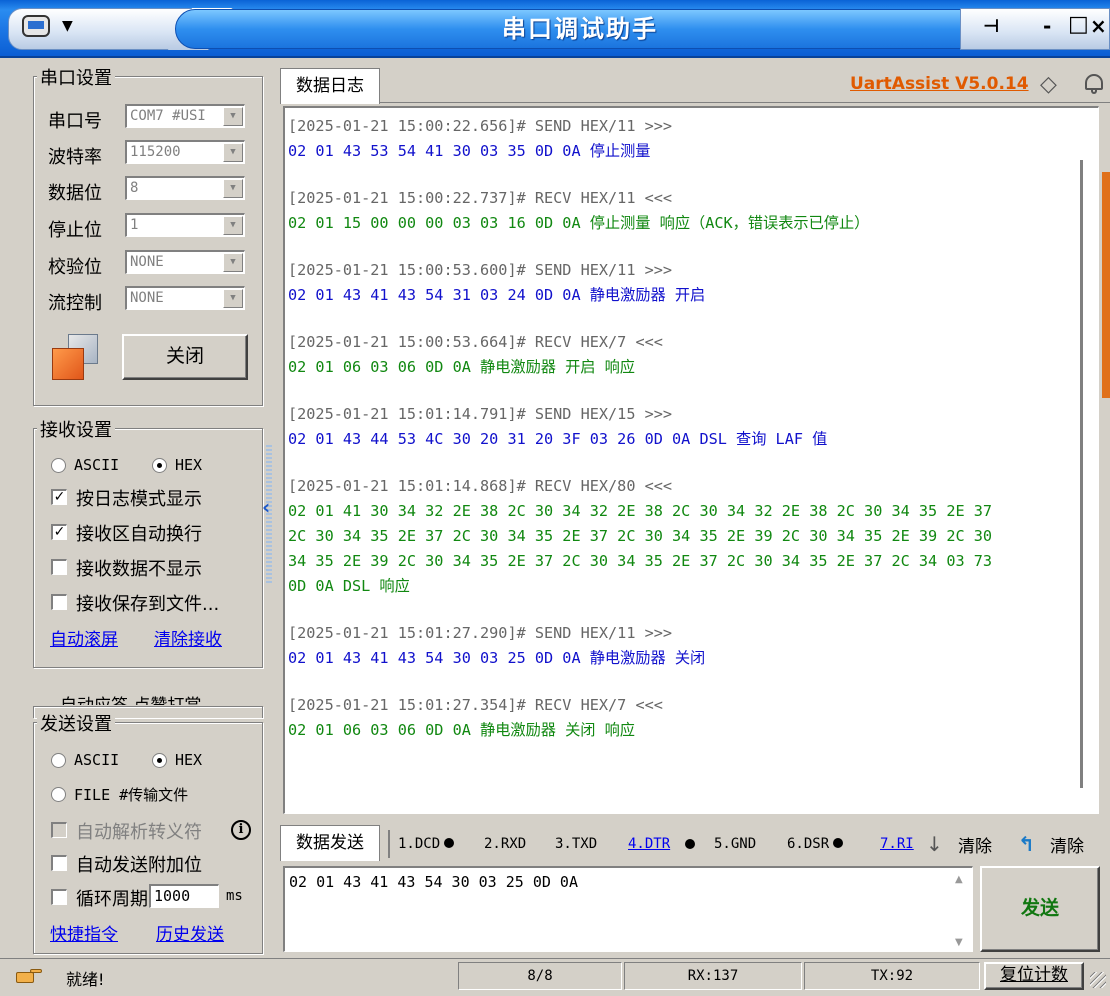 This screenshot has height=996, width=1110. I want to click on send-ascii-label: ASCII, so click(97, 760).